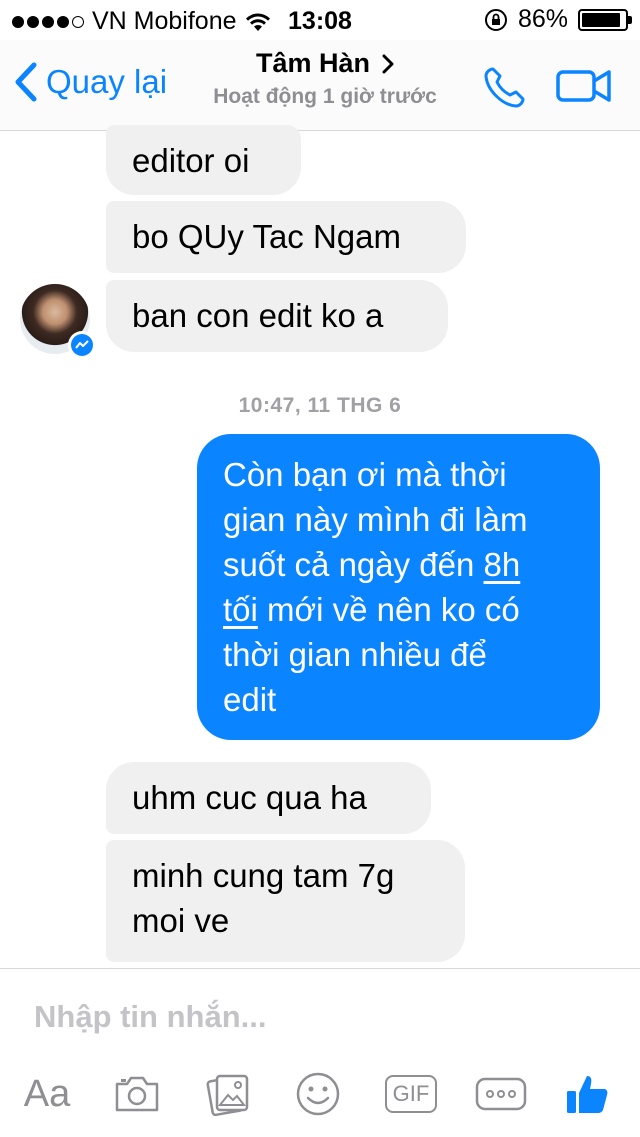  Describe the element at coordinates (82, 345) in the screenshot. I see `messenger-badge-icon` at that location.